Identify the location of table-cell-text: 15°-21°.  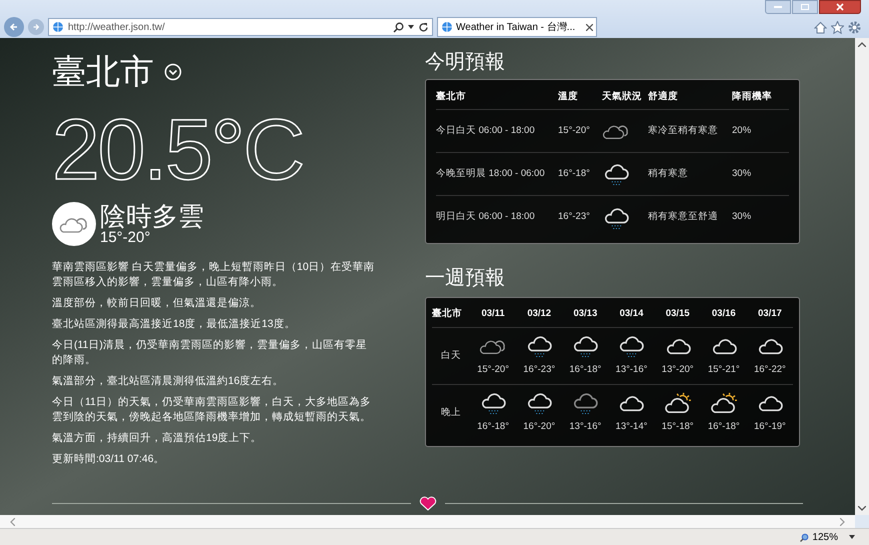
(724, 369).